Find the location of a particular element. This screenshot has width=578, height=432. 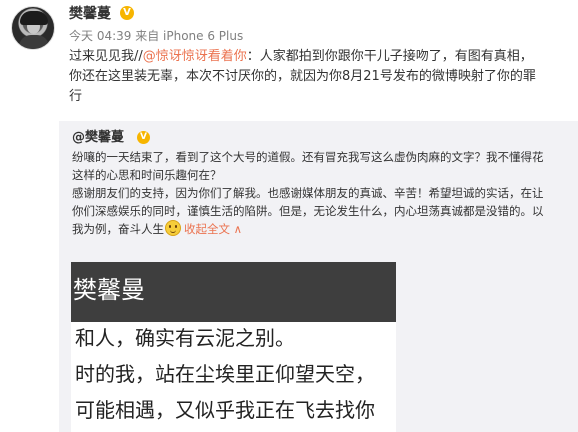

avatar-hair is located at coordinates (34, 18).